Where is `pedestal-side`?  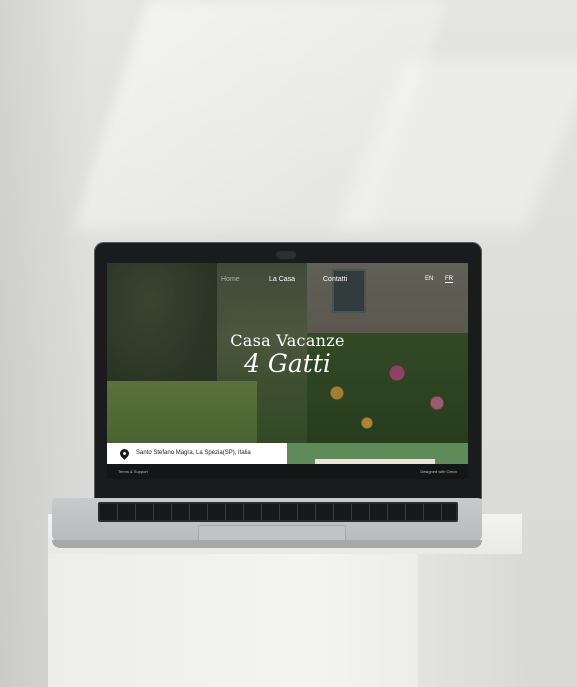 pedestal-side is located at coordinates (470, 620).